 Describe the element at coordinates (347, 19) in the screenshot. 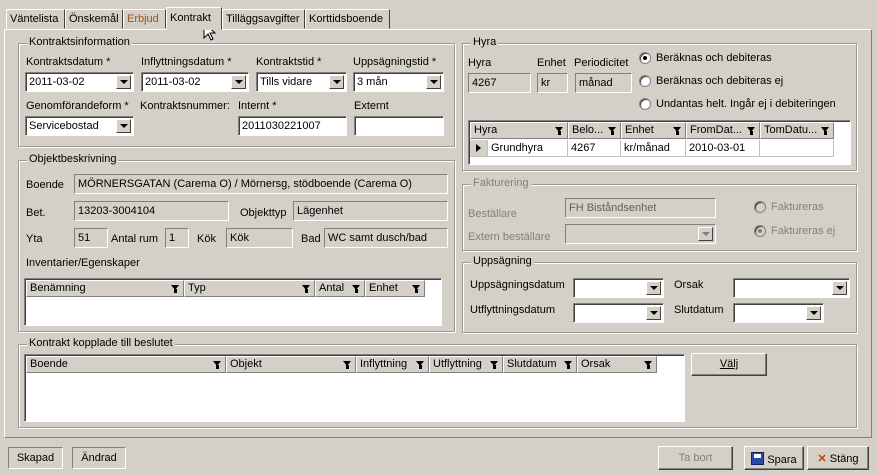

I see `tab-korttidsboende: Korttidsboende` at that location.